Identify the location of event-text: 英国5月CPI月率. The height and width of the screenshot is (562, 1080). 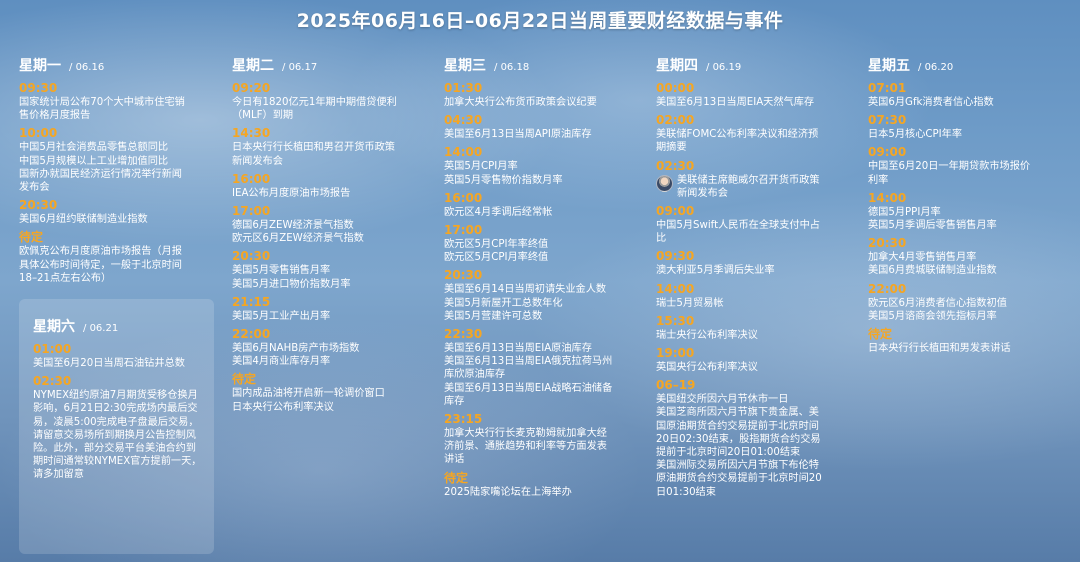
(481, 167).